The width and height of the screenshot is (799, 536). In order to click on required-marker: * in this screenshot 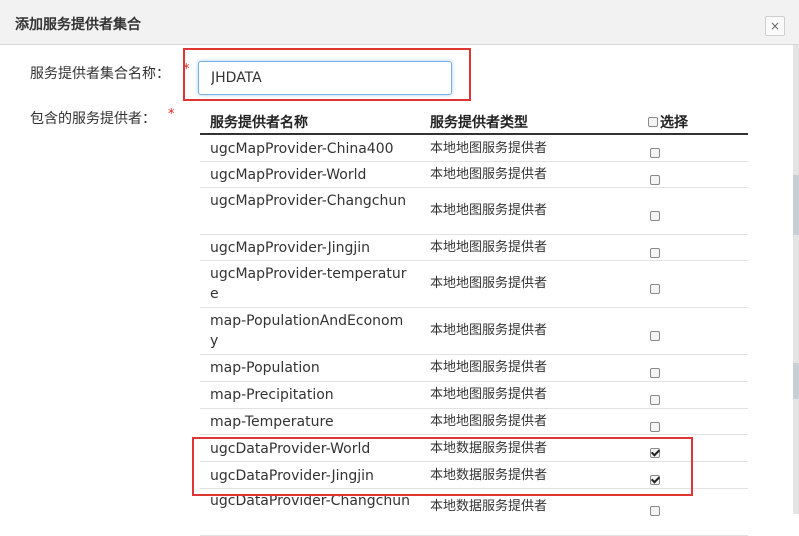, I will do `click(171, 114)`.